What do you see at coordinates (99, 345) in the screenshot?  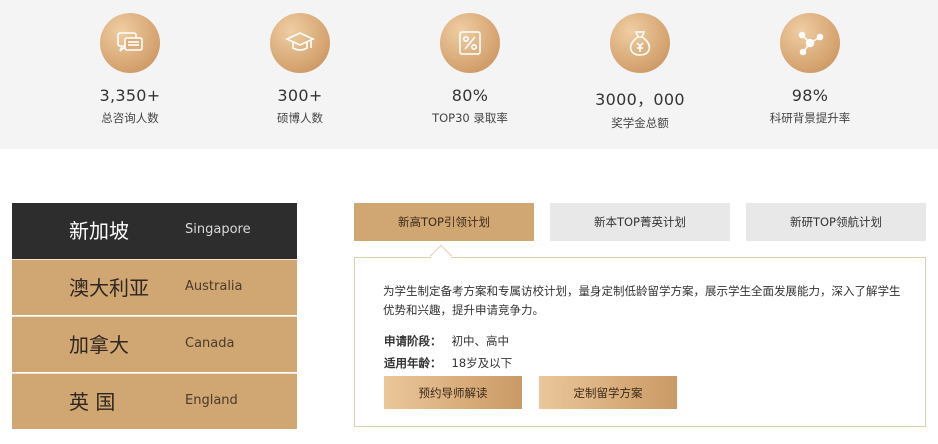 I see `country-name-zh: 加拿大` at bounding box center [99, 345].